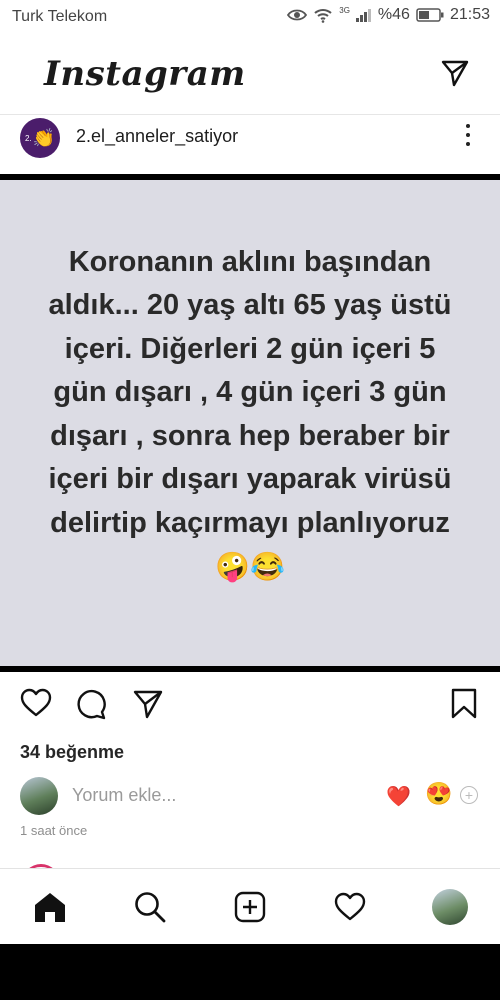  What do you see at coordinates (60, 16) in the screenshot?
I see `carrier-name: Turk Telekom` at bounding box center [60, 16].